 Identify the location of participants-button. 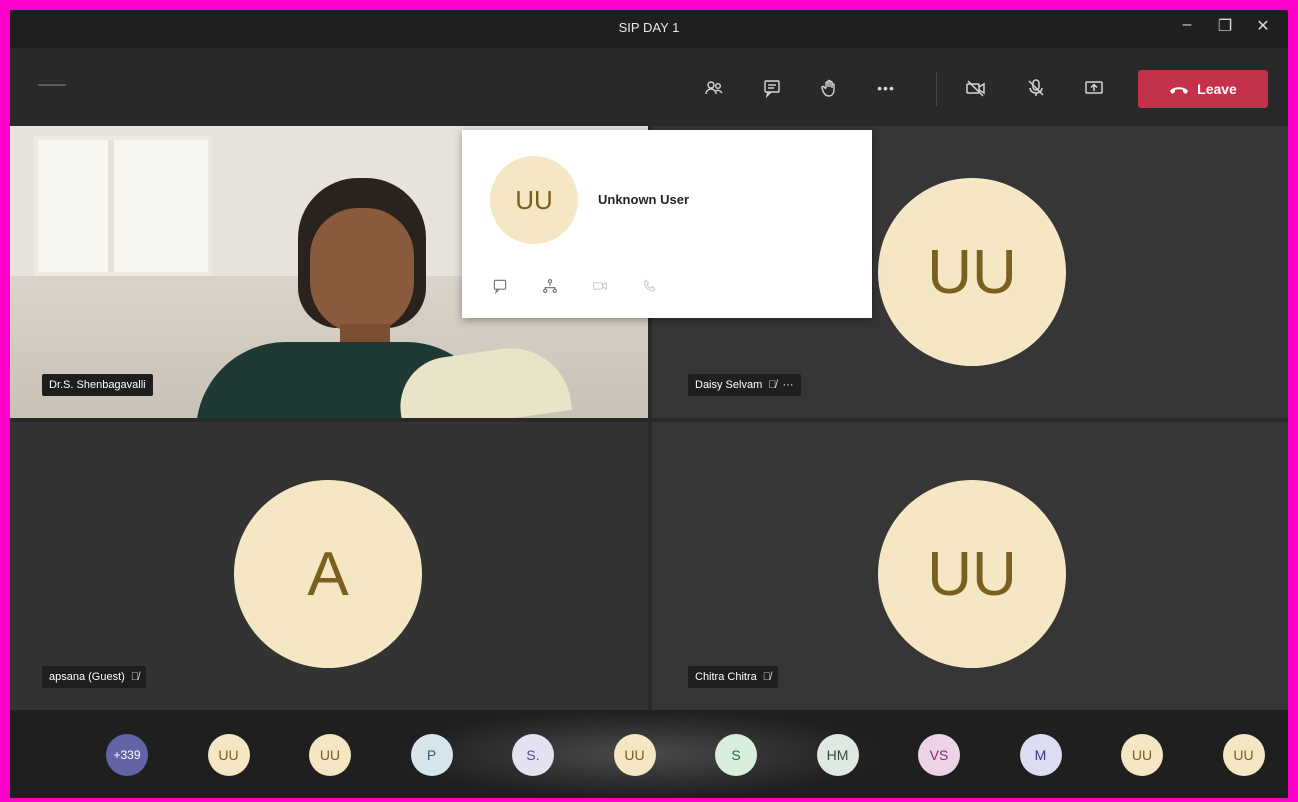
(714, 88).